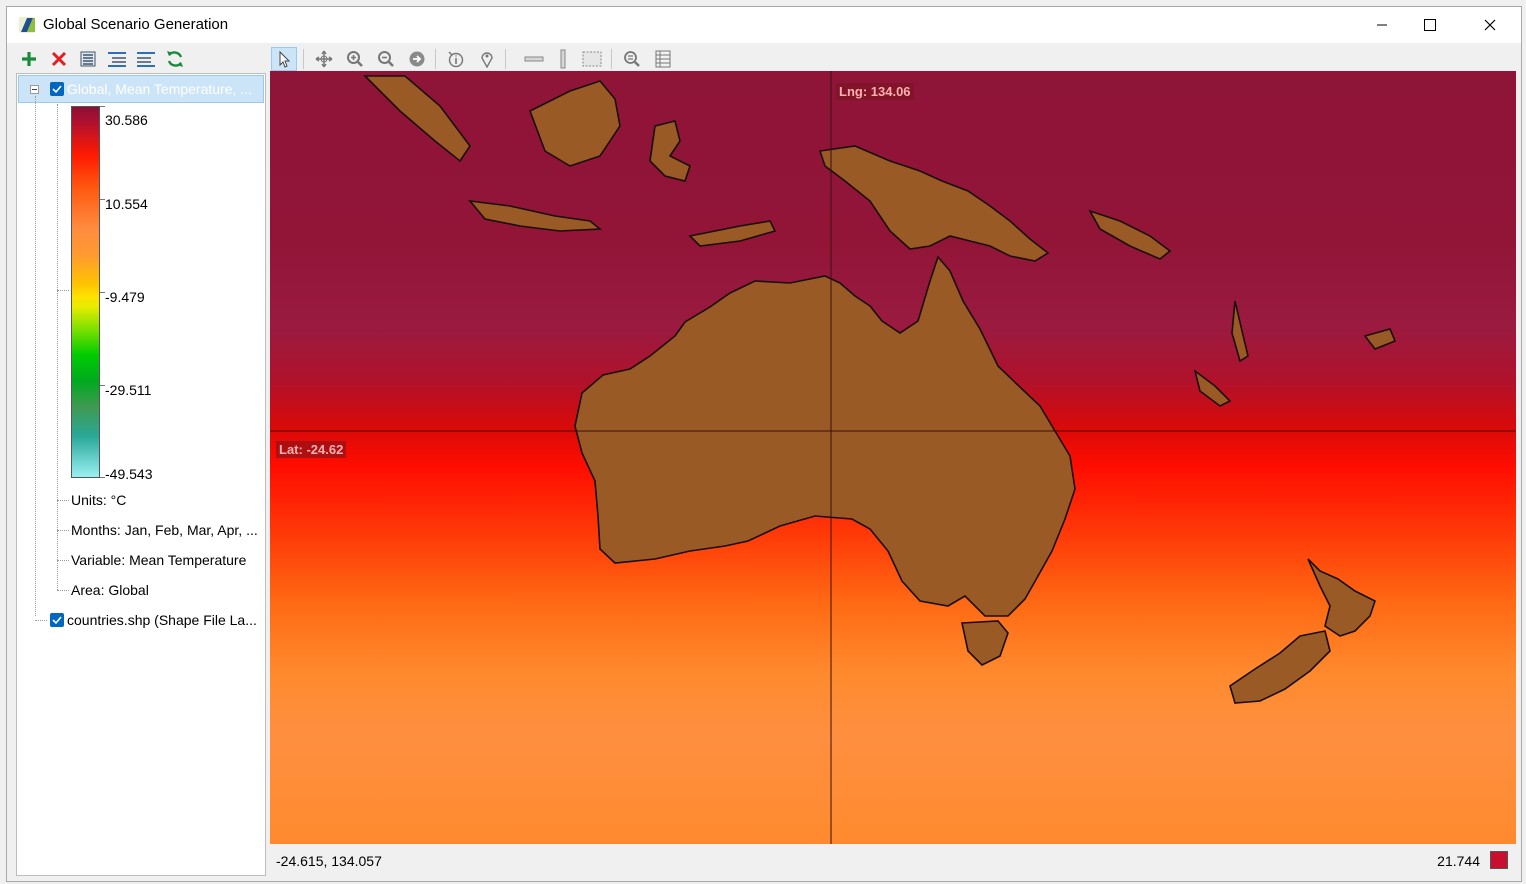 The height and width of the screenshot is (884, 1526). I want to click on layer-checkbox-scenario, so click(57, 89).